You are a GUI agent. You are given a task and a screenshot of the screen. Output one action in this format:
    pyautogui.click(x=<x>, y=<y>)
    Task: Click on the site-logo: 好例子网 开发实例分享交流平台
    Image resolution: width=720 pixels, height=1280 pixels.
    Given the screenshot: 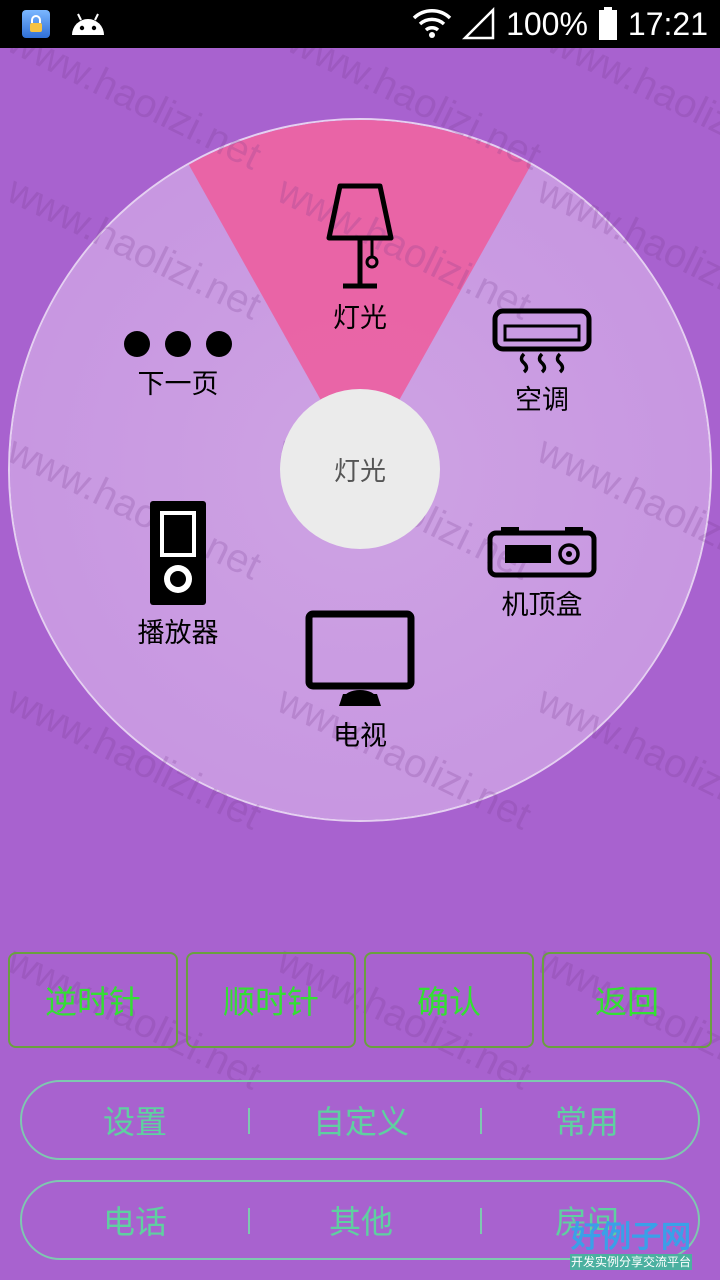 What is the action you would take?
    pyautogui.click(x=631, y=1247)
    